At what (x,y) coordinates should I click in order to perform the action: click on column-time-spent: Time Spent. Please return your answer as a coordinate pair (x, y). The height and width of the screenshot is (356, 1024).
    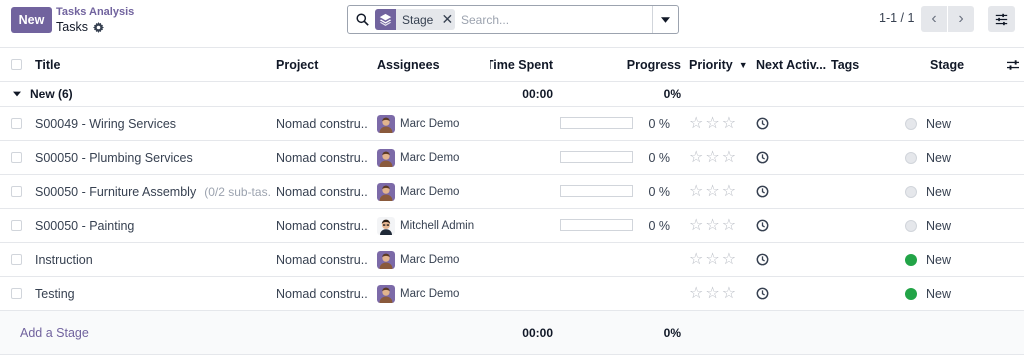
    Looking at the image, I should click on (521, 64).